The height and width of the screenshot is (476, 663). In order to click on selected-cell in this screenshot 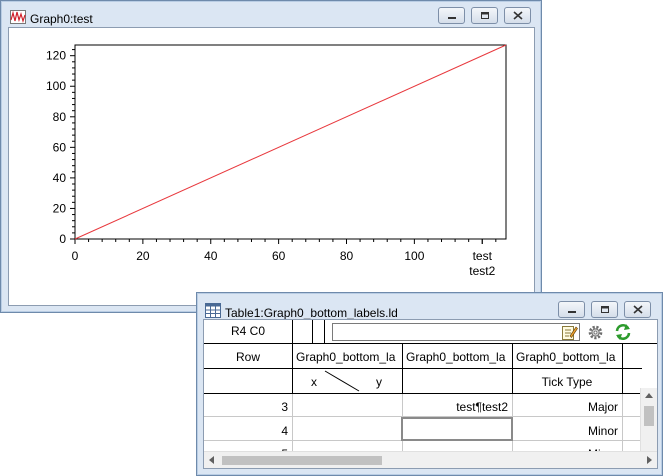, I will do `click(457, 429)`.